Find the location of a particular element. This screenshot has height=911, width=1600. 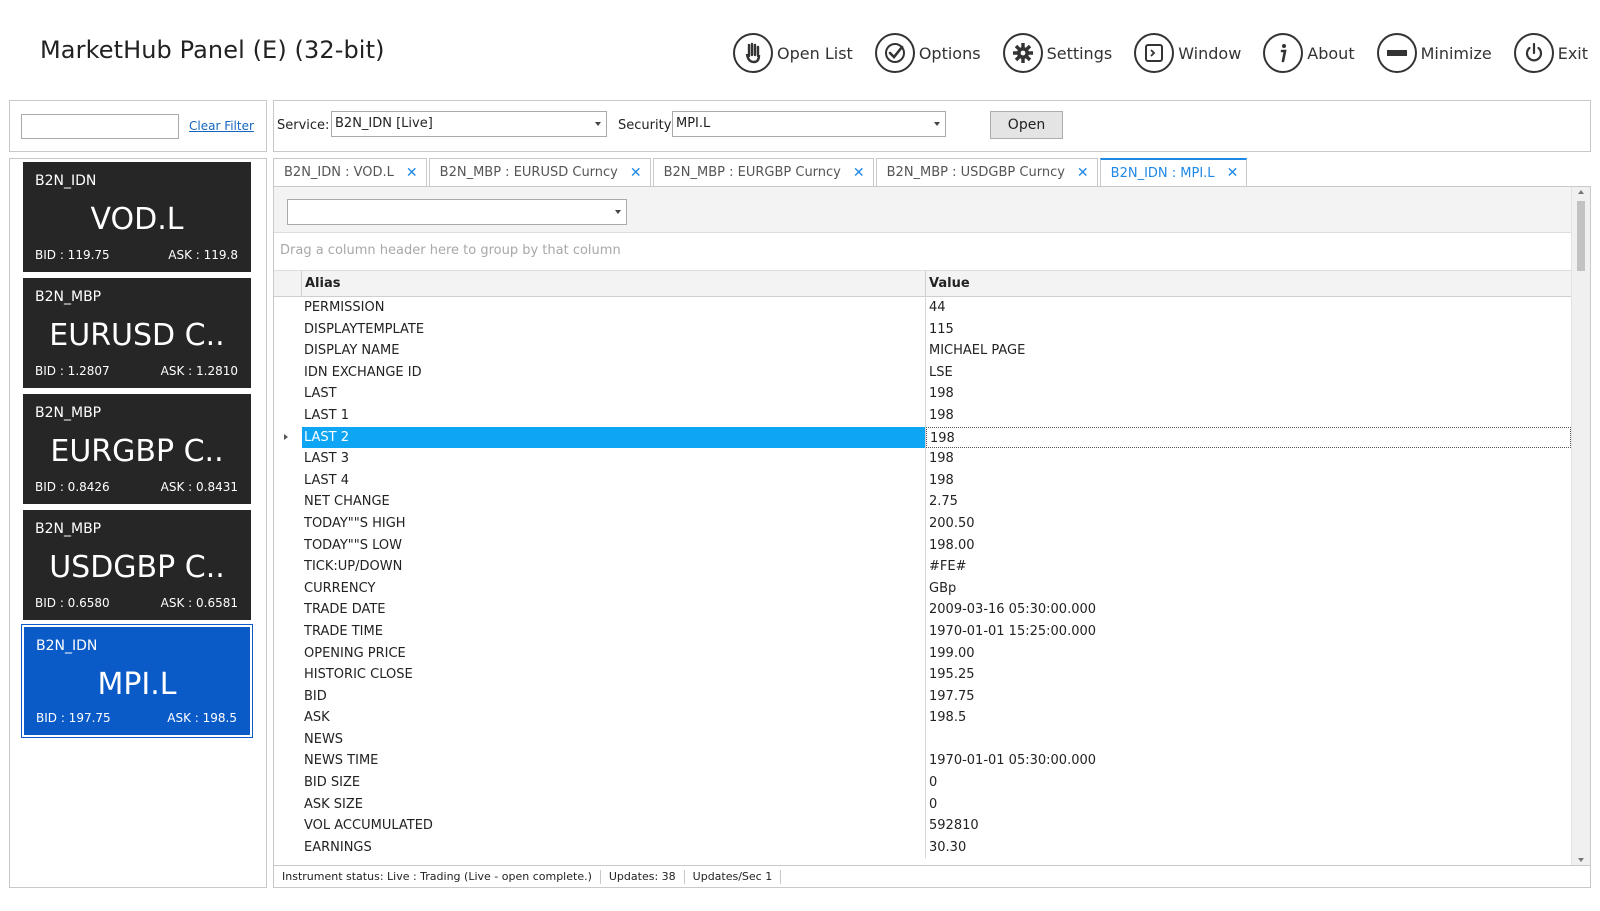

cell-alias: TODAY""S HIGH is located at coordinates (614, 523).